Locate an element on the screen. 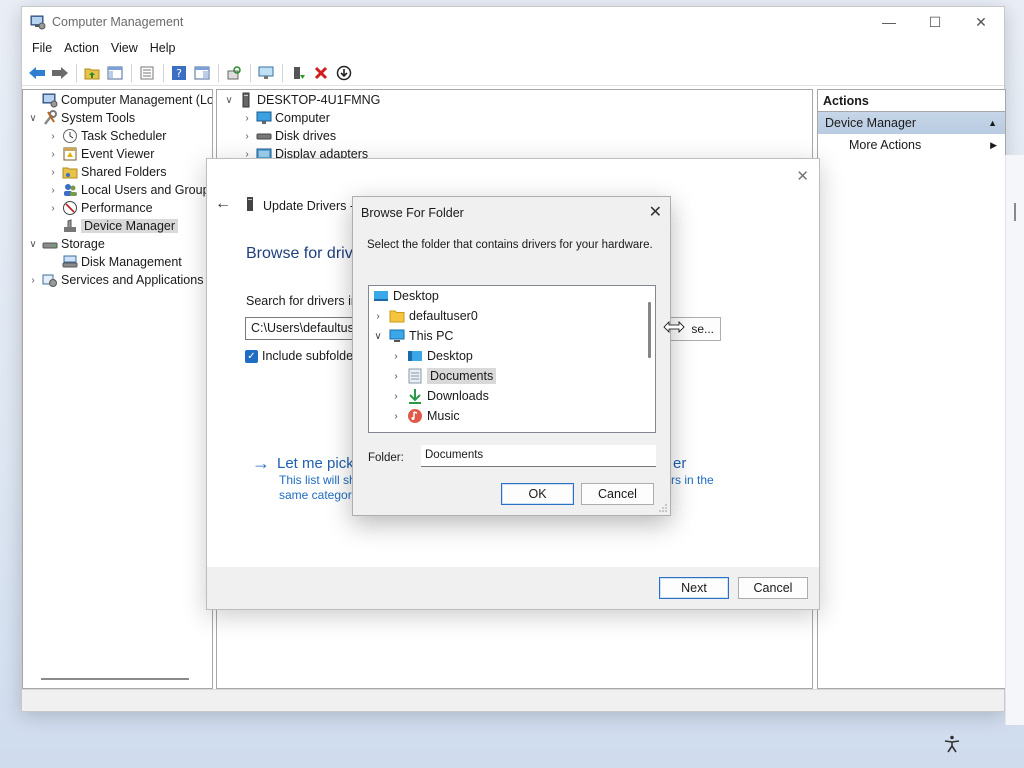  forward-icon is located at coordinates (60, 73).